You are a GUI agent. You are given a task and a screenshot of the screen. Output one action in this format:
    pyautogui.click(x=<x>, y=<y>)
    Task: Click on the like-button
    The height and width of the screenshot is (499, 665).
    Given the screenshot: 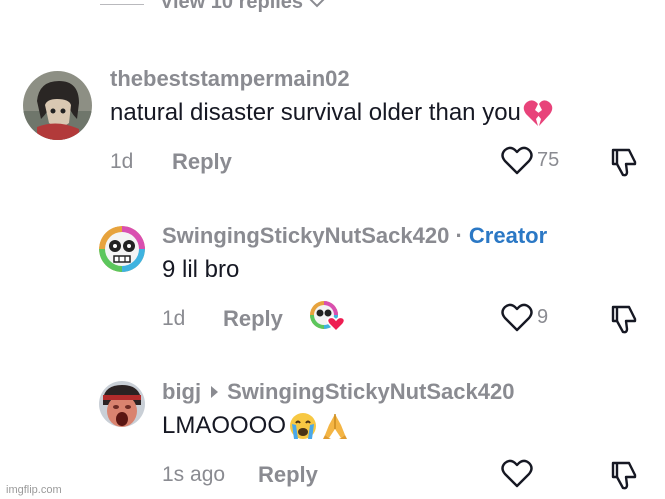 What is the action you would take?
    pyautogui.click(x=517, y=473)
    